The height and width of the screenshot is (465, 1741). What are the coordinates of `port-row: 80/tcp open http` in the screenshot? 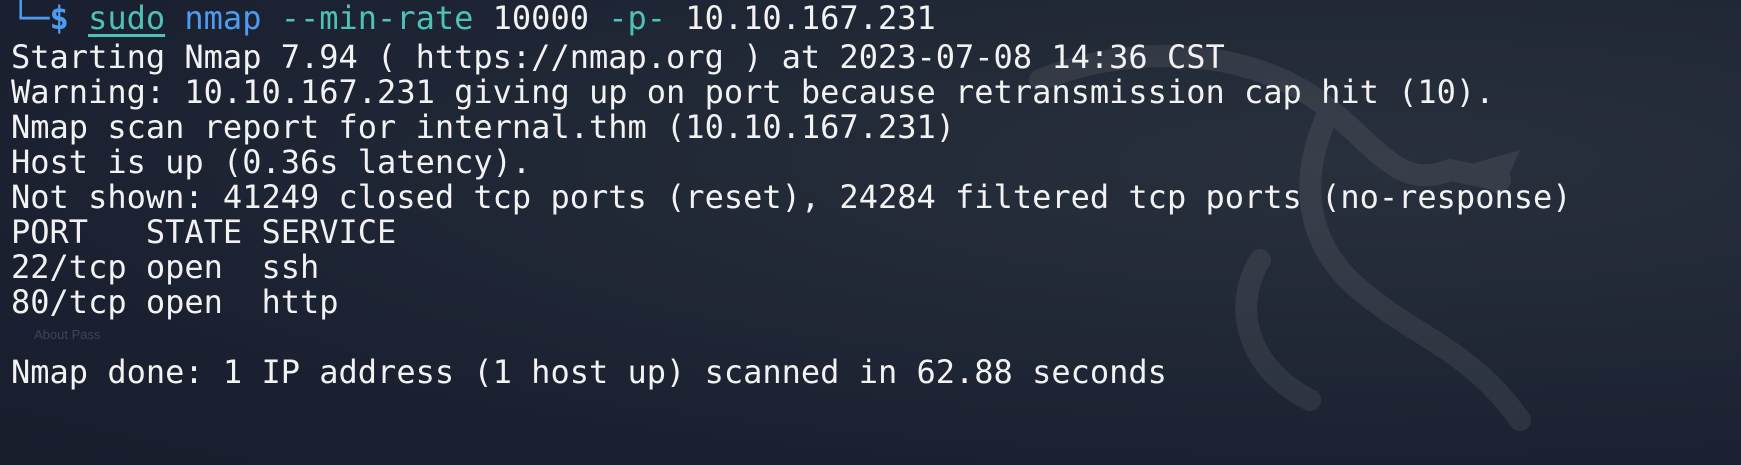 It's located at (175, 302).